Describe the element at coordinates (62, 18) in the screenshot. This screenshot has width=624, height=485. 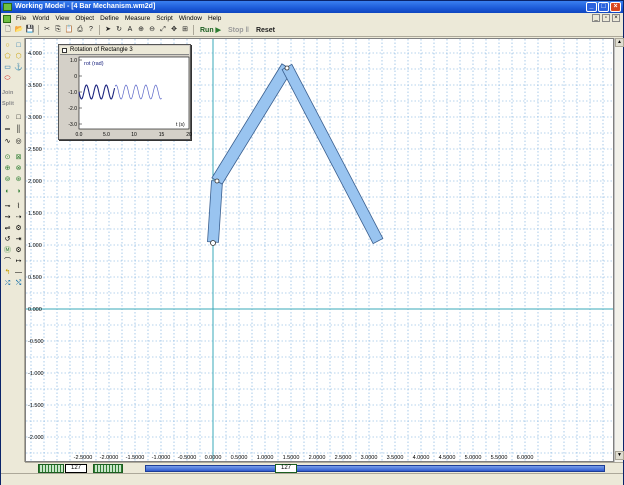
I see `menu-view: View` at that location.